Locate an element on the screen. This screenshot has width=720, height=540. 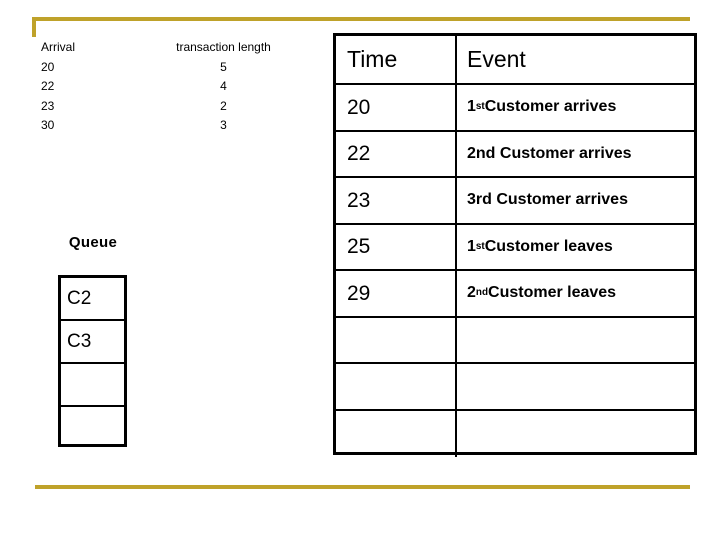
arrival-table-header: Arrival transaction length is located at coordinates (173, 48).